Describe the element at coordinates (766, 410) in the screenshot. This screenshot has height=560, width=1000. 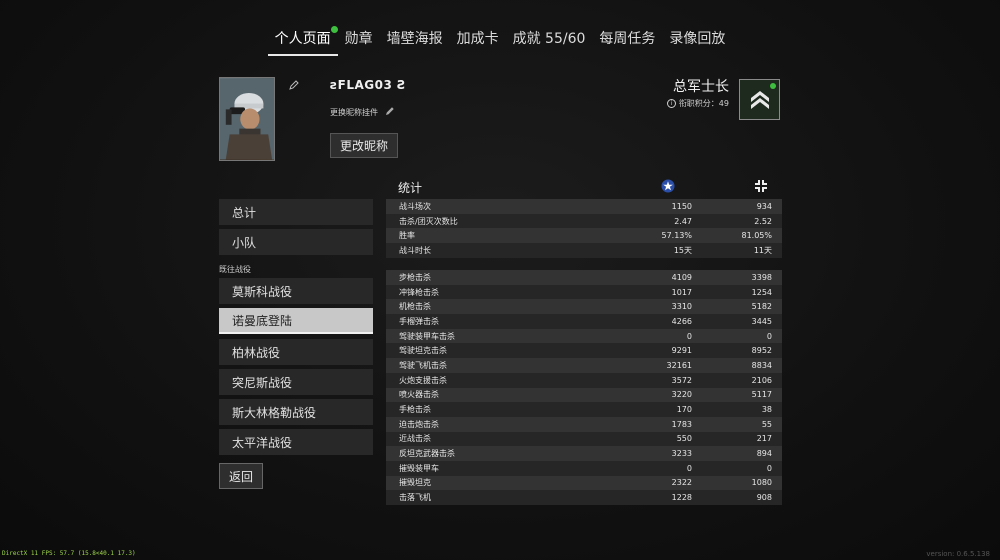
I see `axis-value: 38` at that location.